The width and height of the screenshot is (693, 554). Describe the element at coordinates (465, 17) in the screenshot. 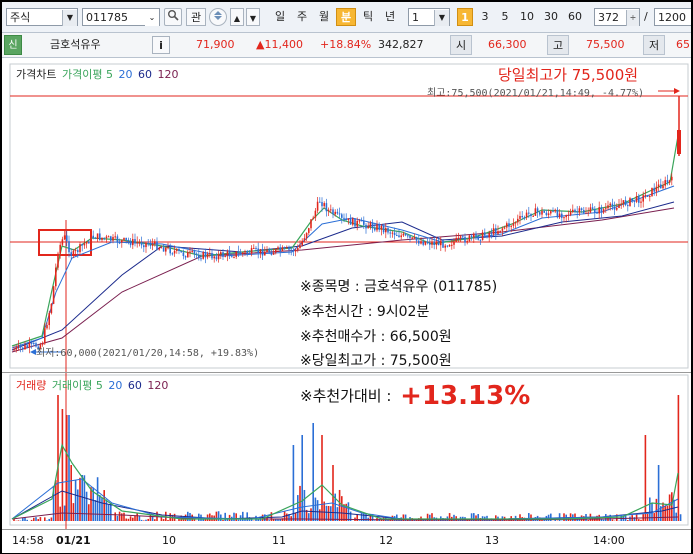

I see `interval-1: 1` at that location.